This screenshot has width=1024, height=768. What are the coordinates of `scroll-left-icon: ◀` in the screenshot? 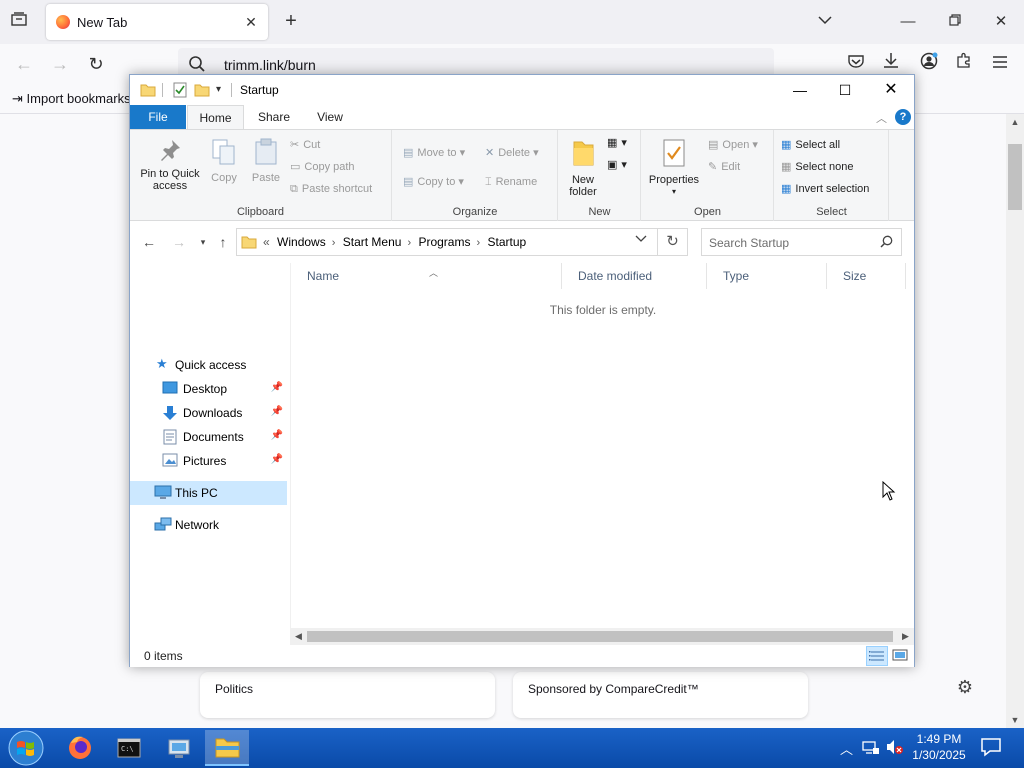 It's located at (298, 636).